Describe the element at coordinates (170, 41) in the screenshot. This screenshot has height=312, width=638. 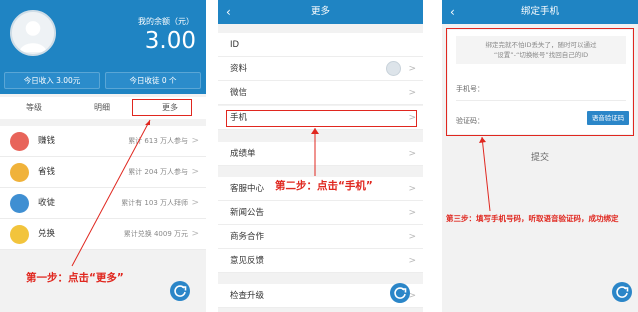
I see `balance-value: 3.00` at that location.